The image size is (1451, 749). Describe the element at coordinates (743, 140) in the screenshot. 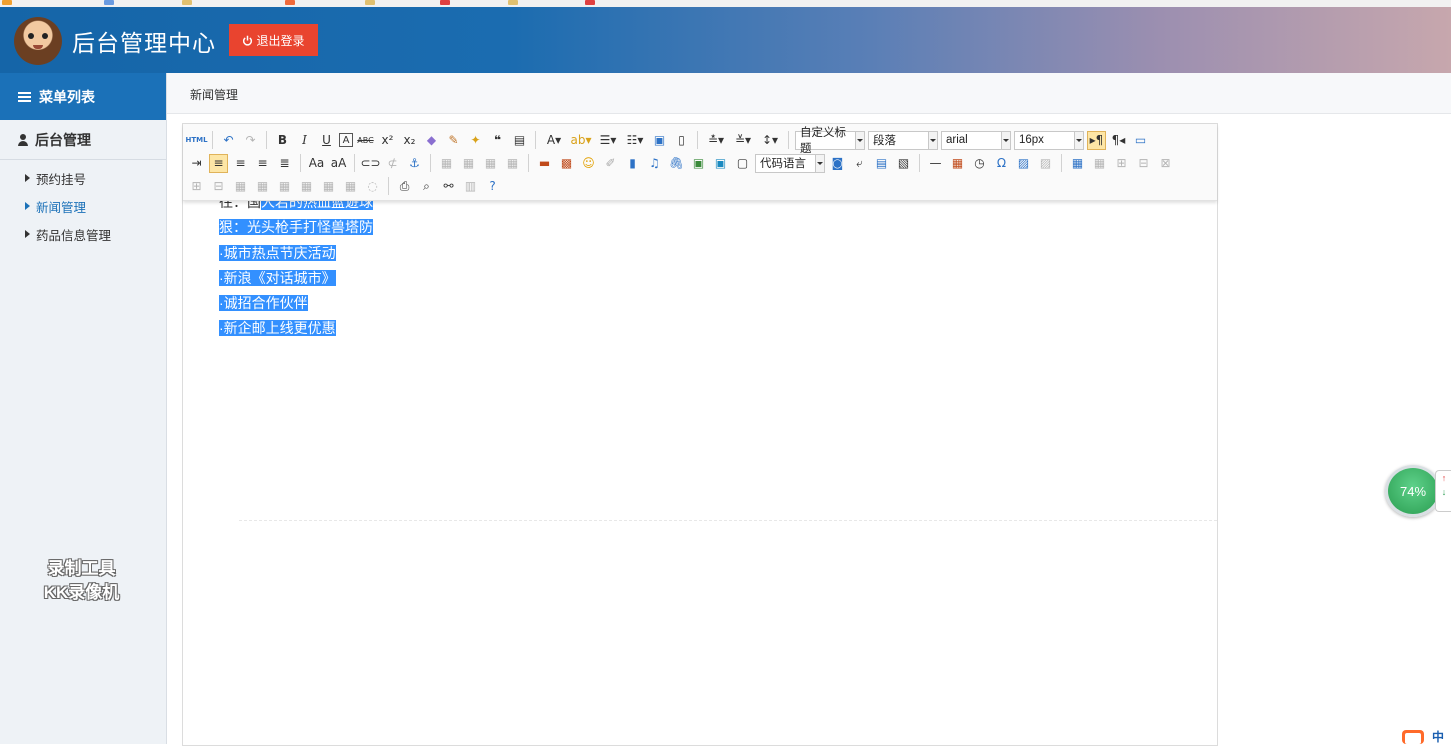

I see `row-spacing-bottom-icon: ≚▾` at that location.